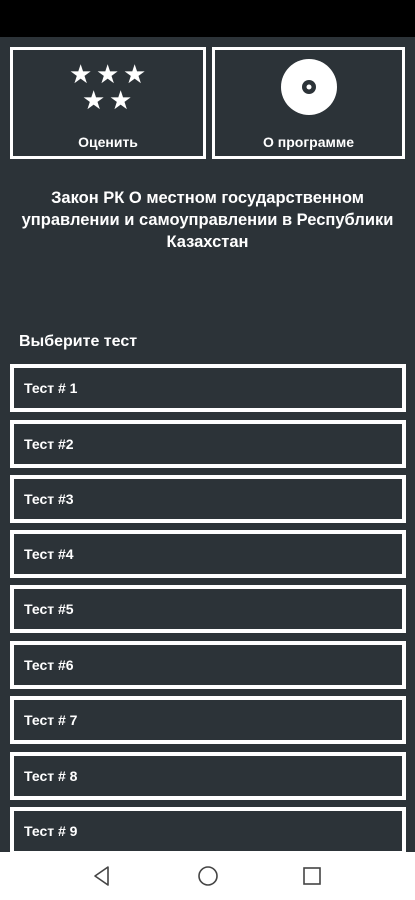 The height and width of the screenshot is (900, 415). I want to click on test-item-1: Тест # 1, so click(208, 388).